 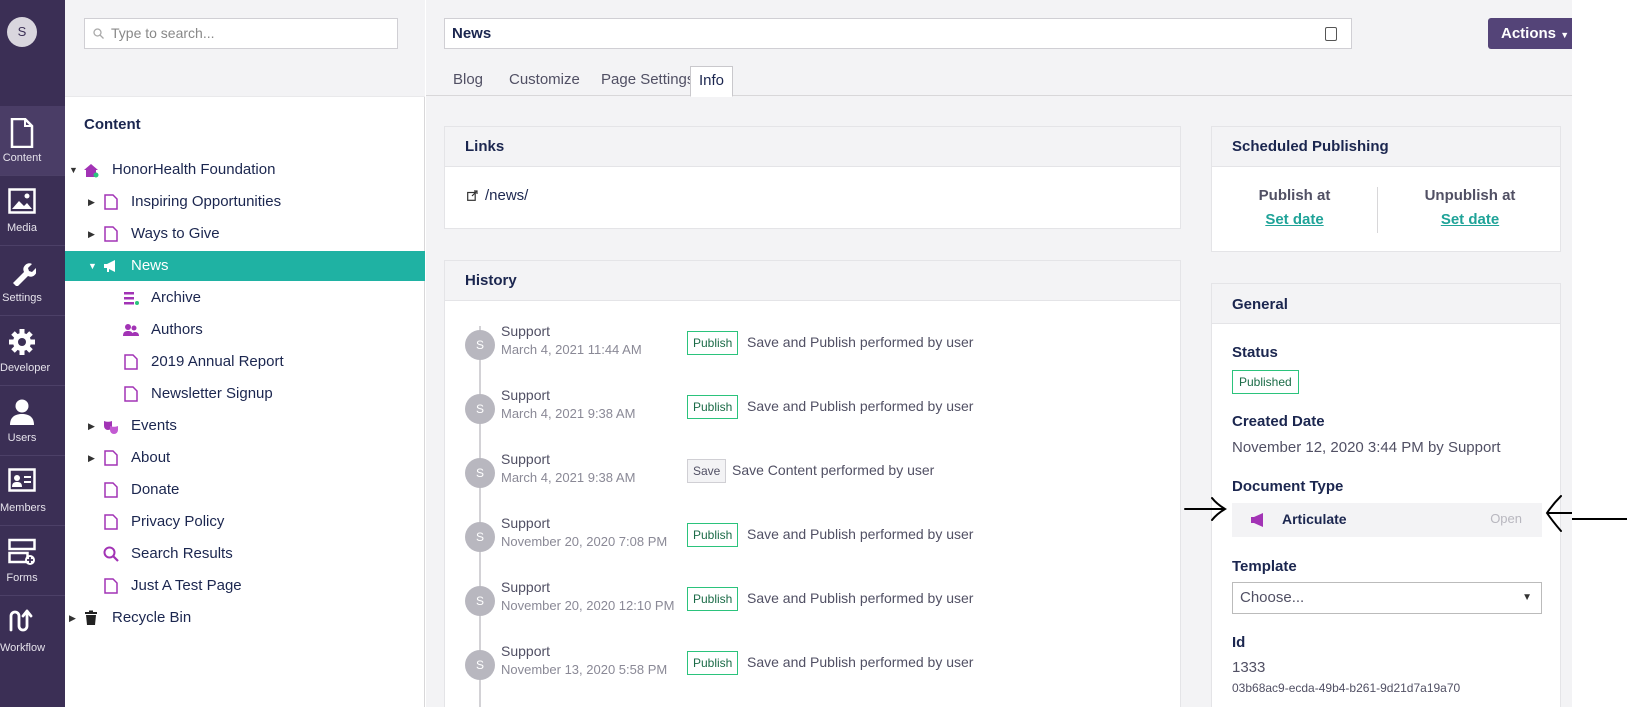 What do you see at coordinates (1470, 195) in the screenshot?
I see `unpublish-at-label: Unpublish at` at bounding box center [1470, 195].